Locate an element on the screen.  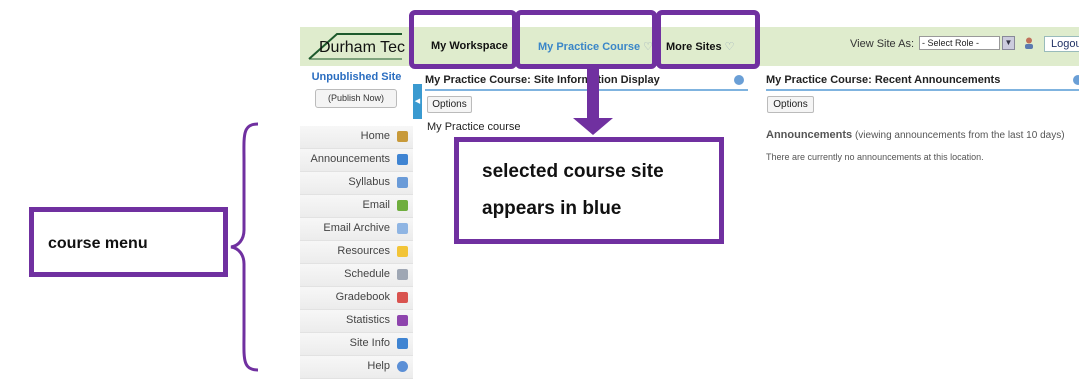
sidebar-item-help: Help is located at coordinates (356, 367).